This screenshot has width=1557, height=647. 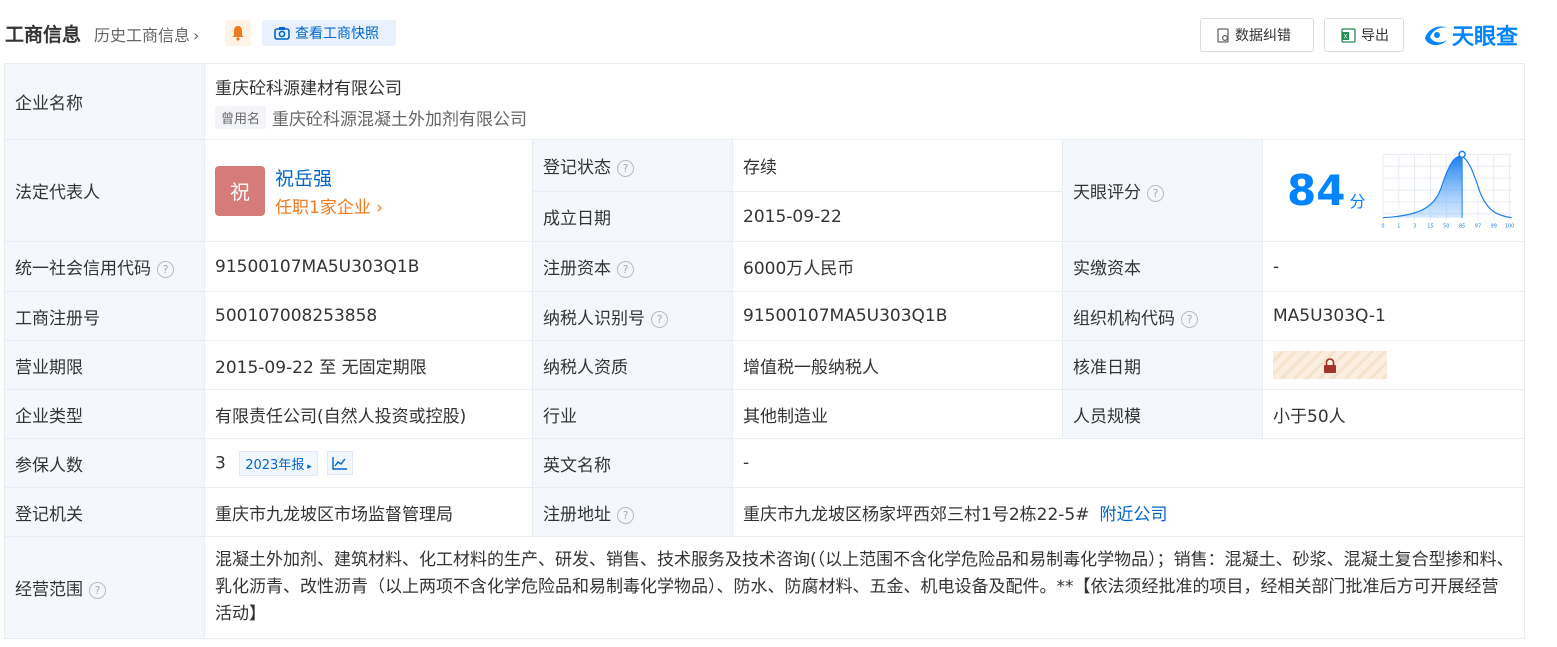 I want to click on taxpayer-id-value: 91500107MA5U303Q1B, so click(x=897, y=316).